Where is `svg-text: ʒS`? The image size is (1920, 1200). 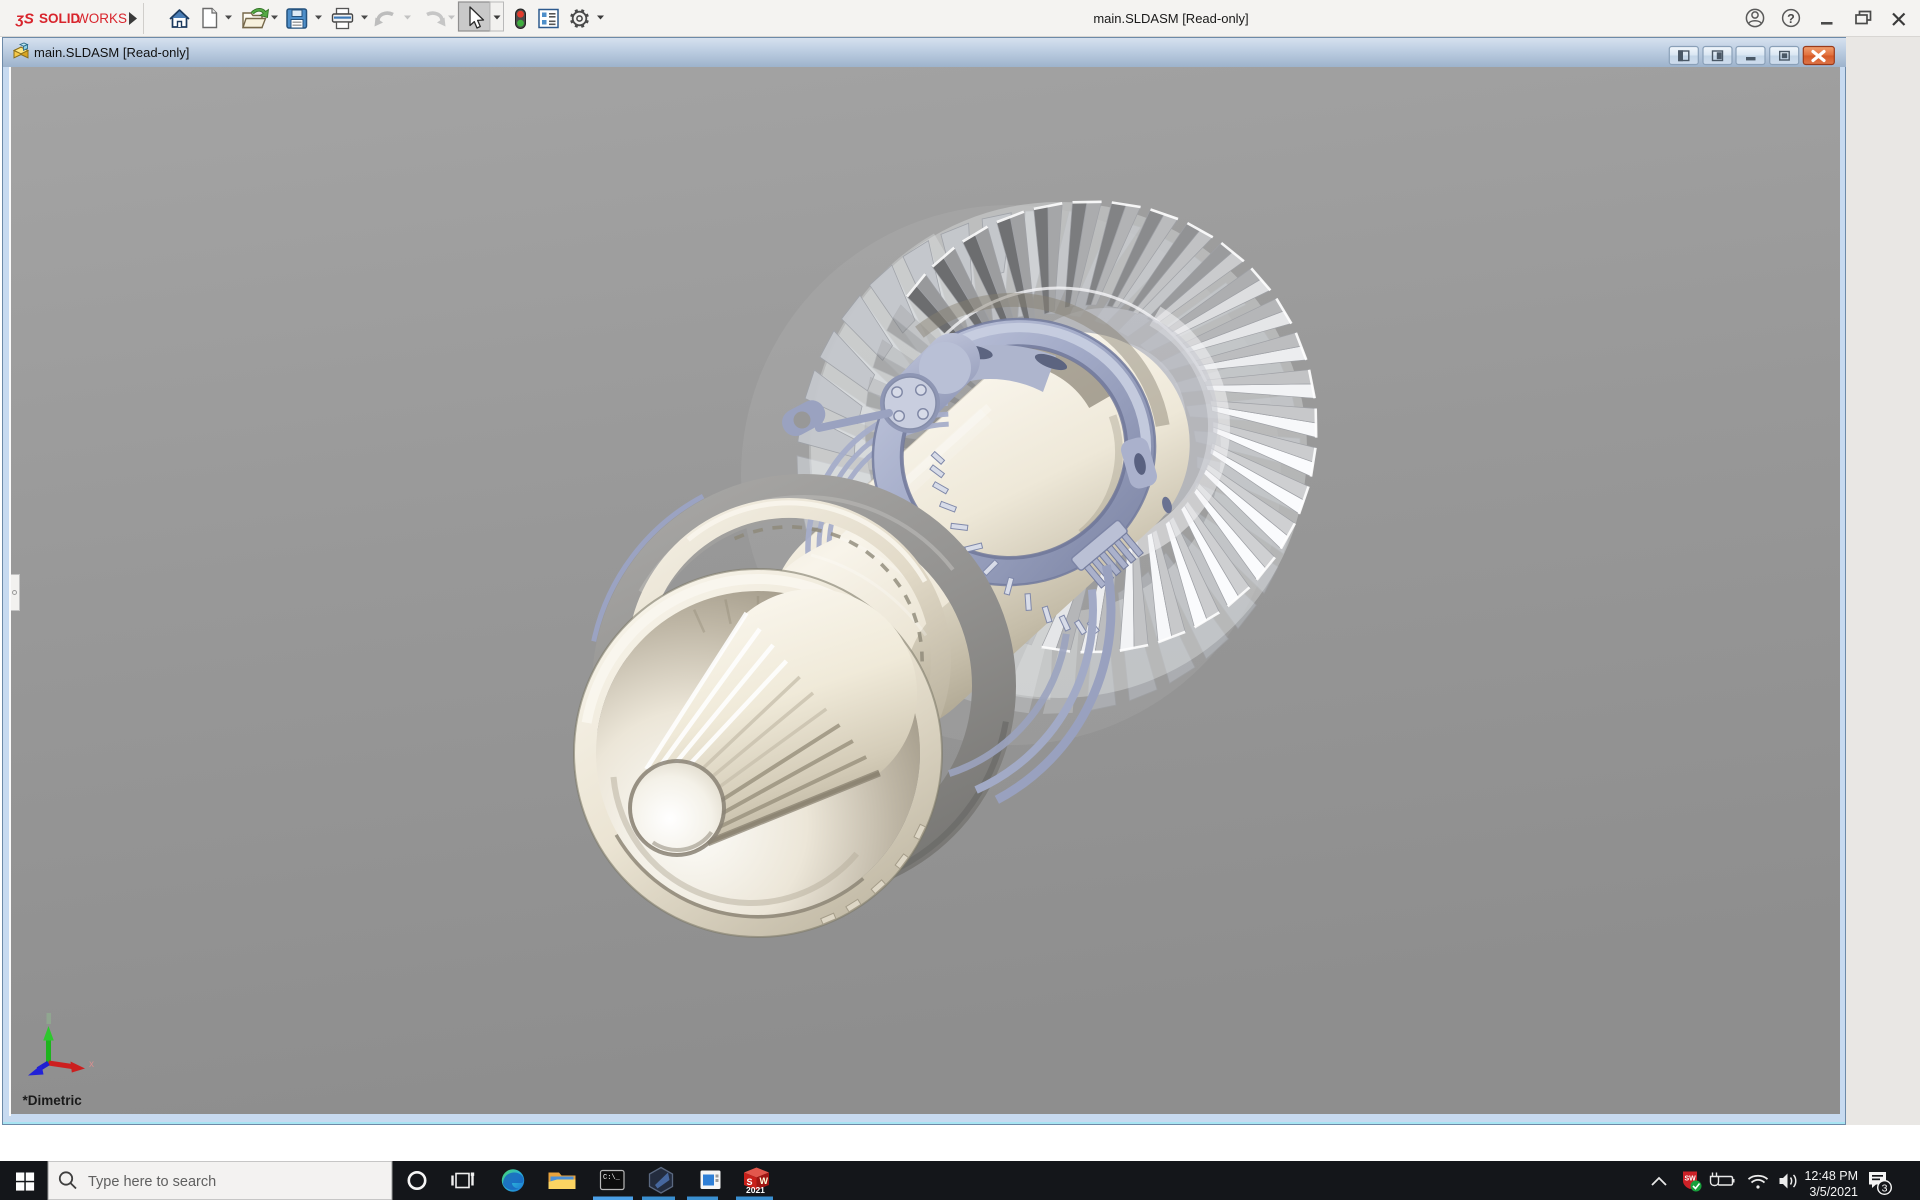
svg-text: ʒS is located at coordinates (24, 19).